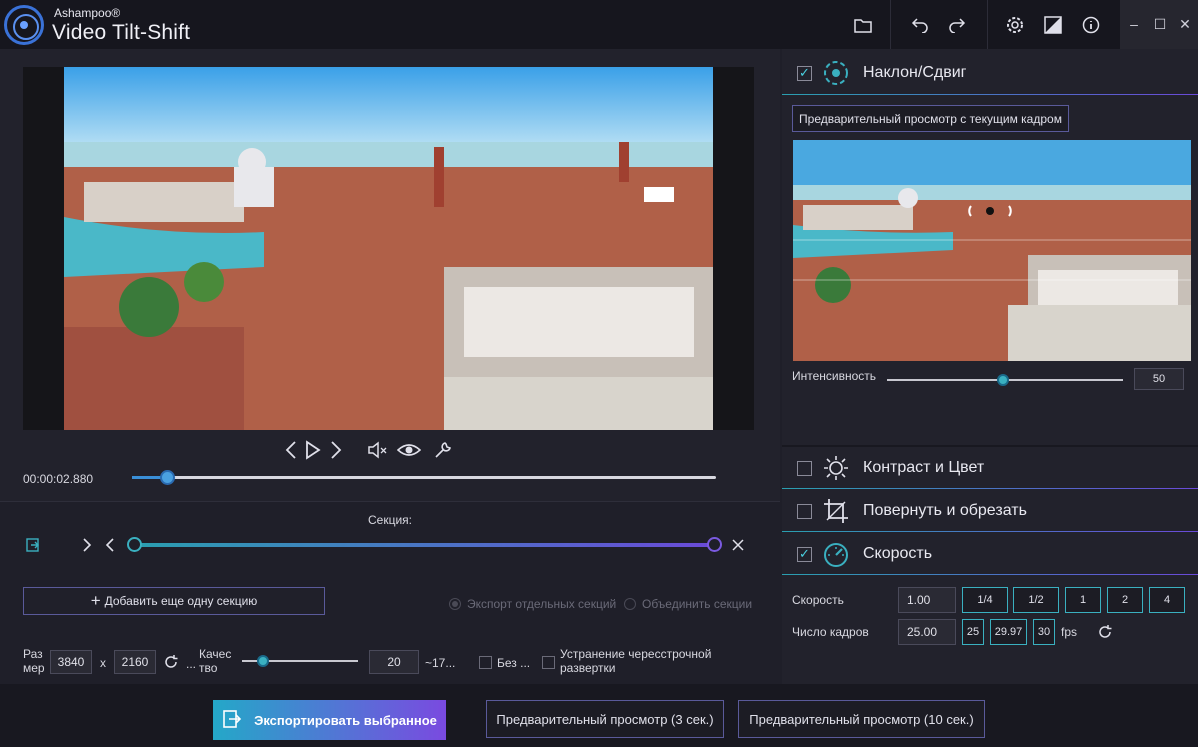 The height and width of the screenshot is (747, 1198). Describe the element at coordinates (1008, 632) in the screenshot. I see `fps-2997-button: 29.97` at that location.